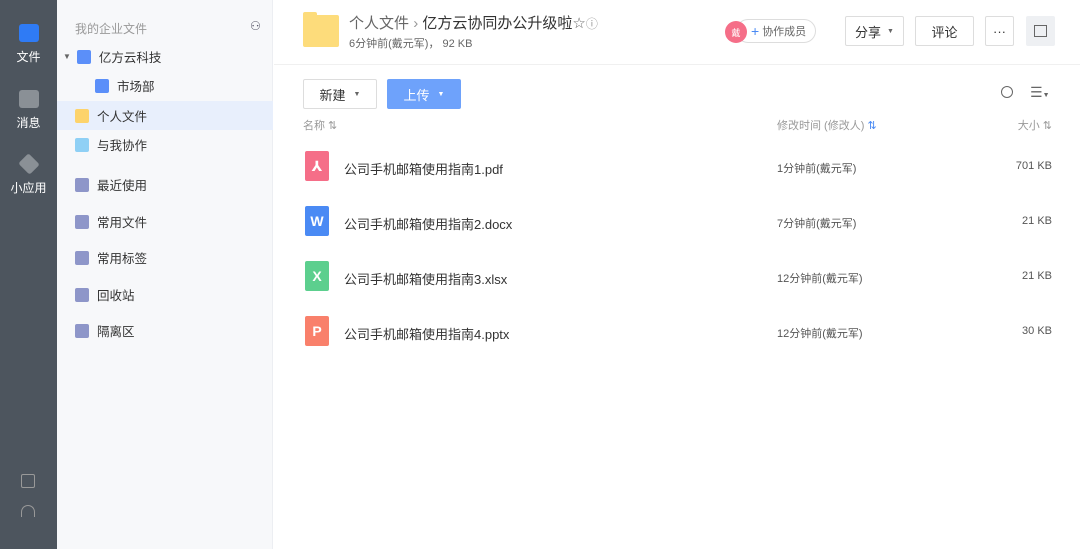  Describe the element at coordinates (165, 330) in the screenshot. I see `sidebar-item-quarantine: 隔离区` at that location.